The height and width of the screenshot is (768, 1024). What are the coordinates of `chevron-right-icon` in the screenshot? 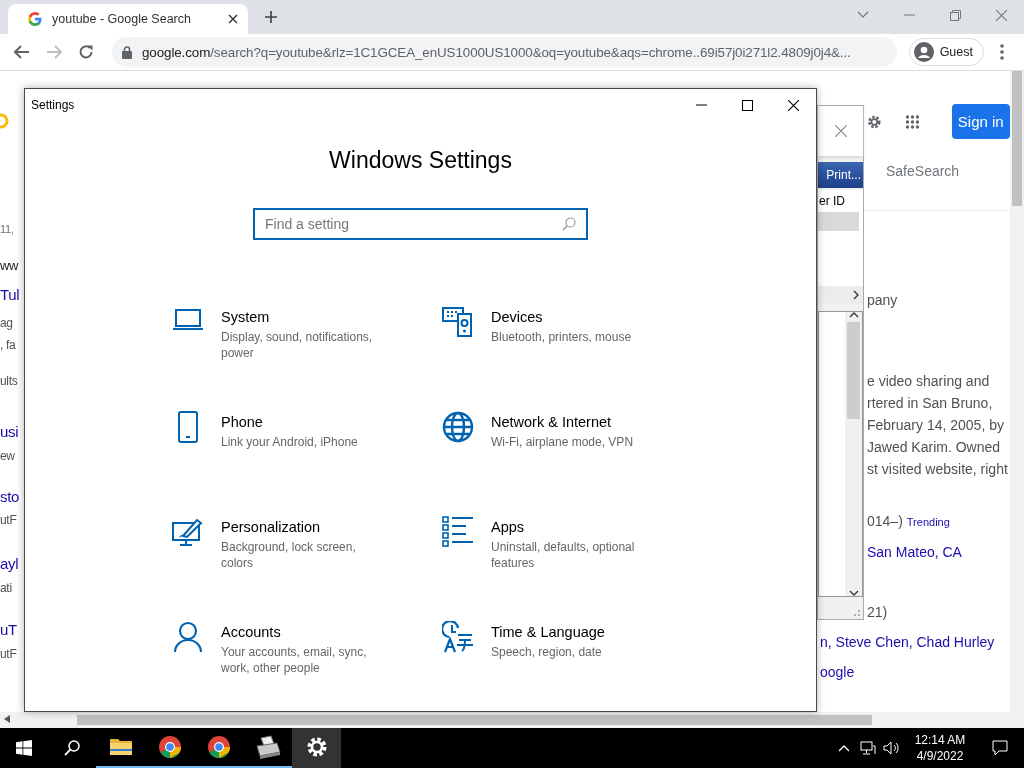 It's located at (856, 294).